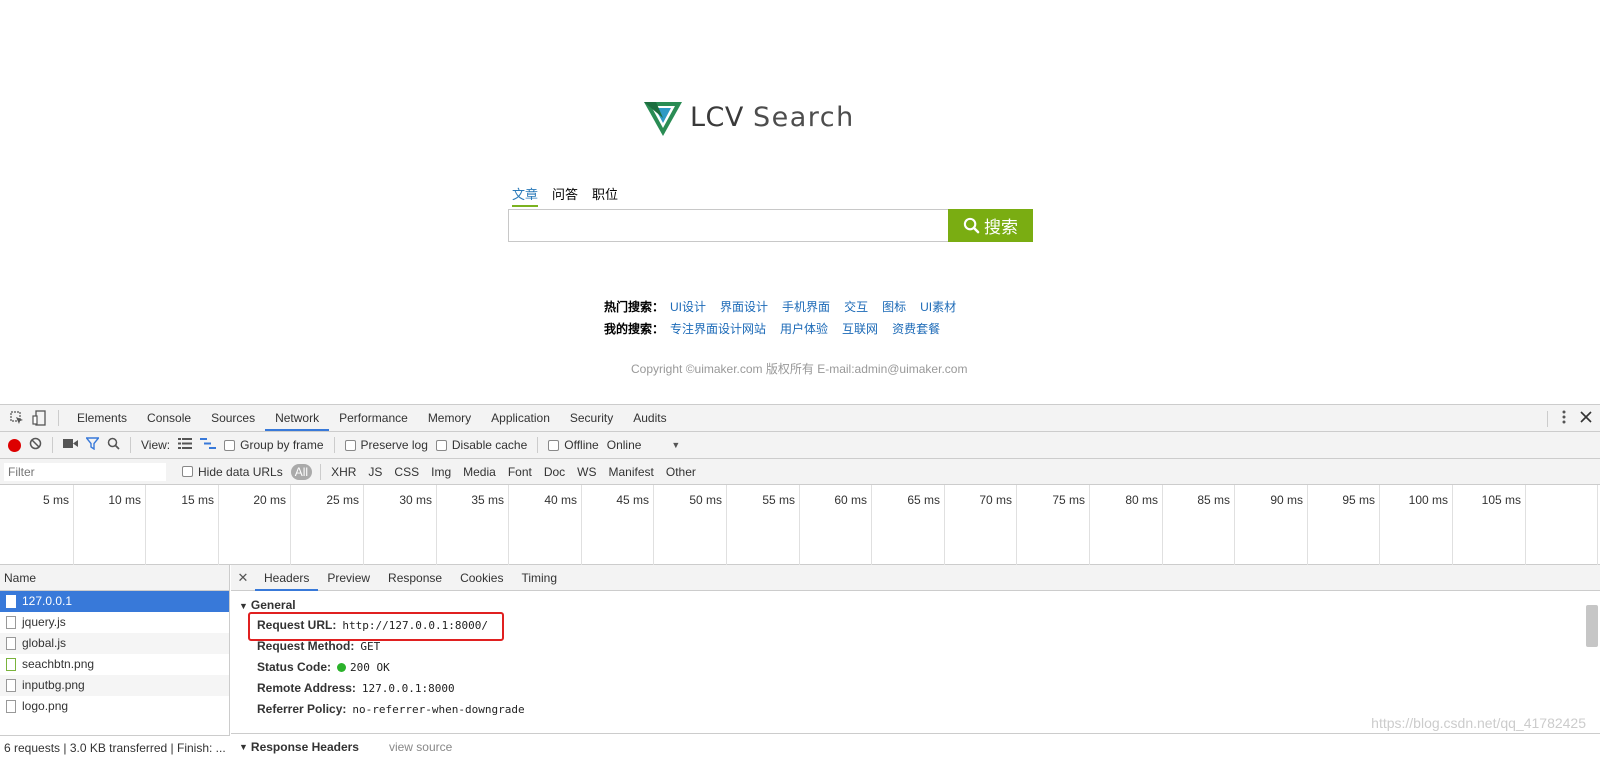  What do you see at coordinates (185, 445) in the screenshot?
I see `list-view-icon` at bounding box center [185, 445].